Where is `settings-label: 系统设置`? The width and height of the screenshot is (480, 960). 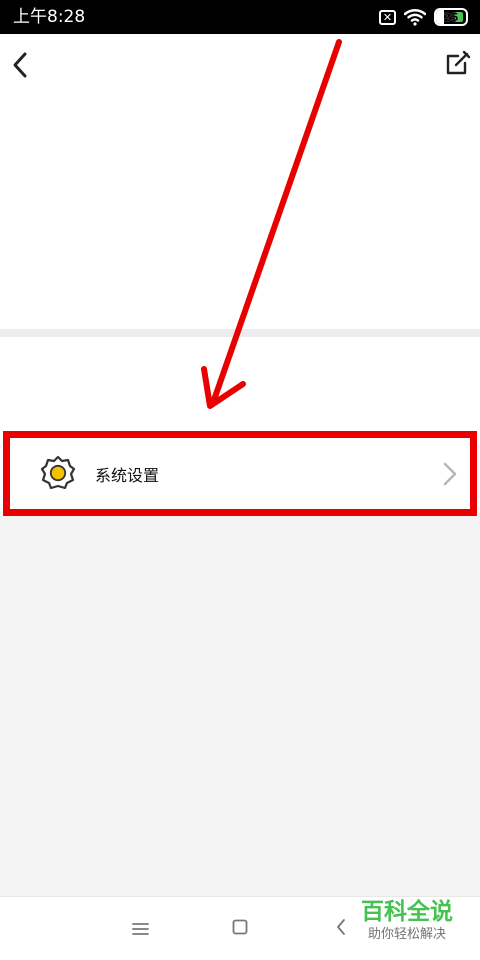 settings-label: 系统设置 is located at coordinates (127, 475).